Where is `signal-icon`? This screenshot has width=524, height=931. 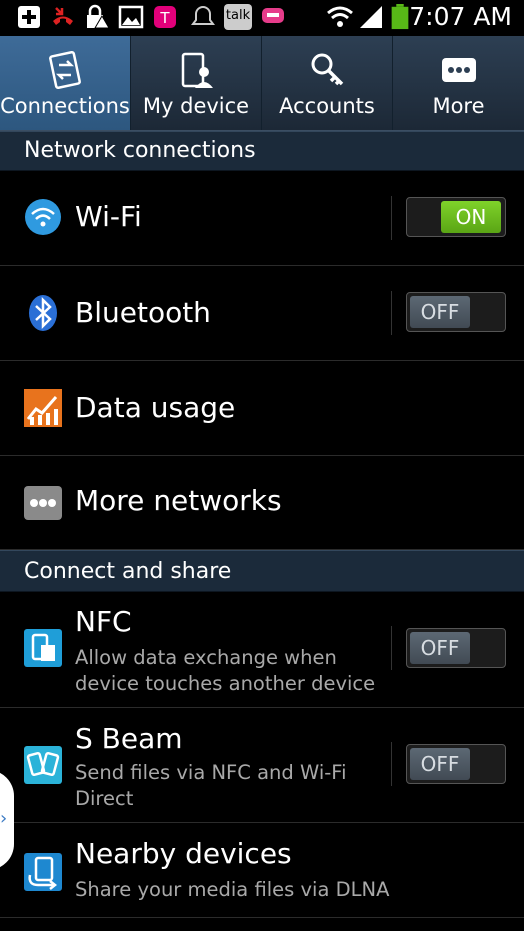 signal-icon is located at coordinates (371, 17).